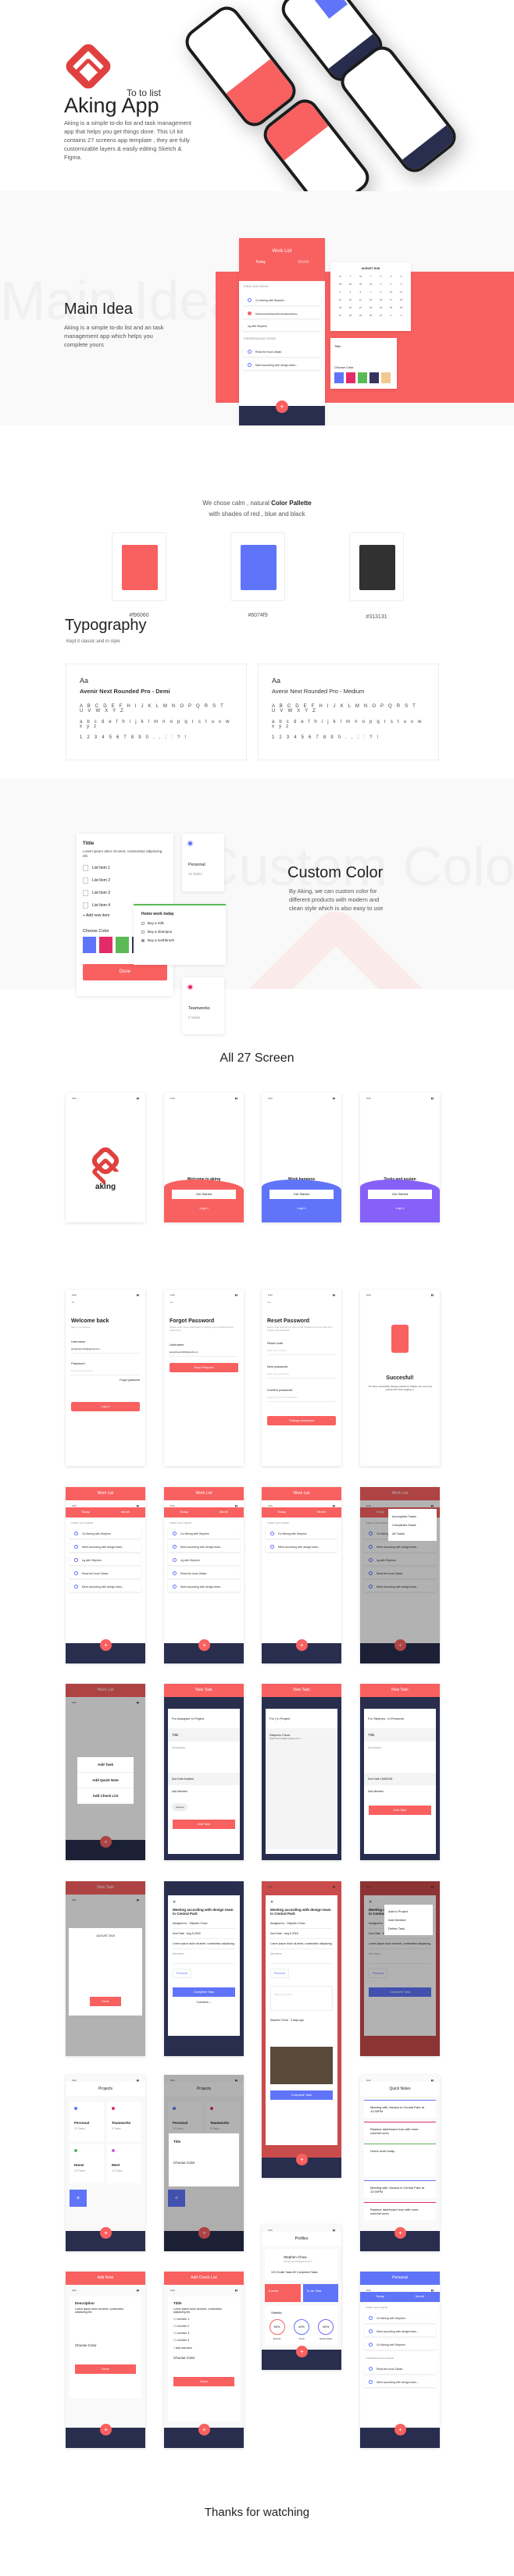  Describe the element at coordinates (381, 307) in the screenshot. I see `calendar-day: 24` at that location.